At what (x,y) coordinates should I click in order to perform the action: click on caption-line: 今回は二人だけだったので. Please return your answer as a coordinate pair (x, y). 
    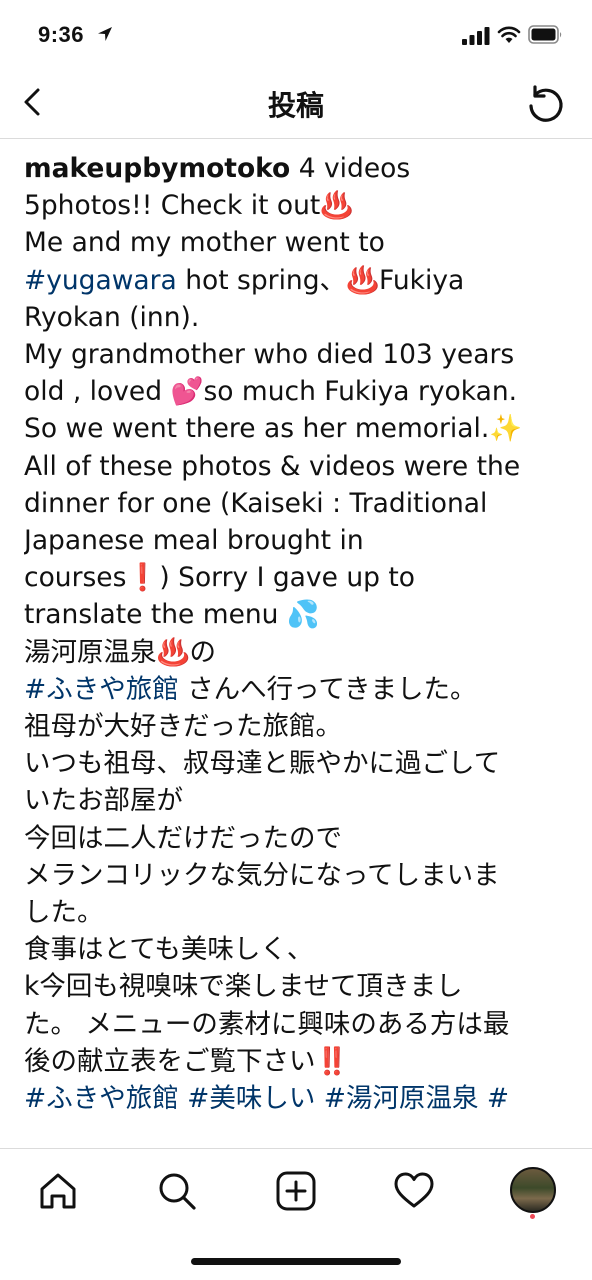
    Looking at the image, I should click on (299, 838).